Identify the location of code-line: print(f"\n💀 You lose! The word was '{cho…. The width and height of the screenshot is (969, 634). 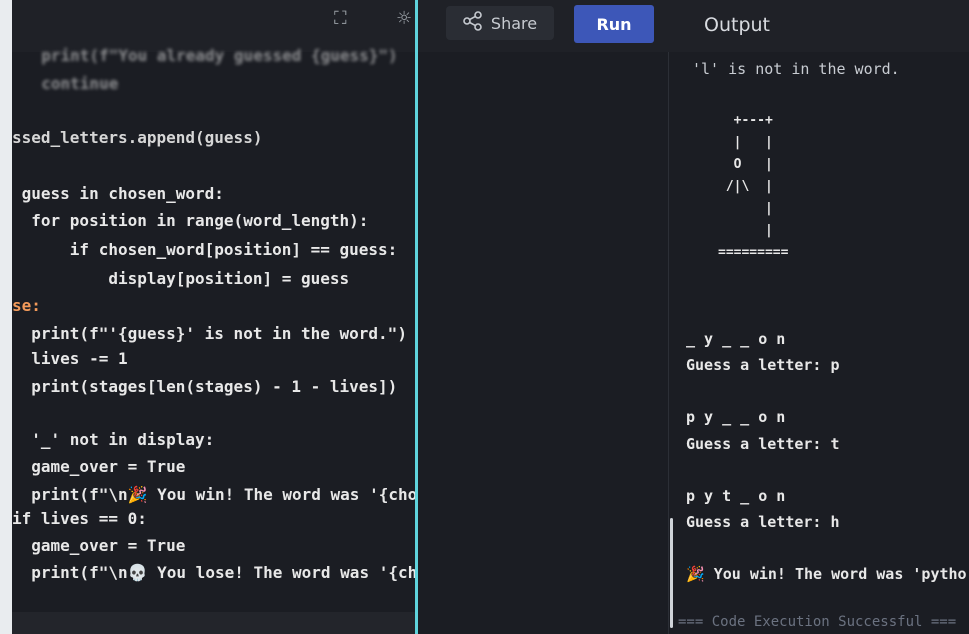
(223, 572).